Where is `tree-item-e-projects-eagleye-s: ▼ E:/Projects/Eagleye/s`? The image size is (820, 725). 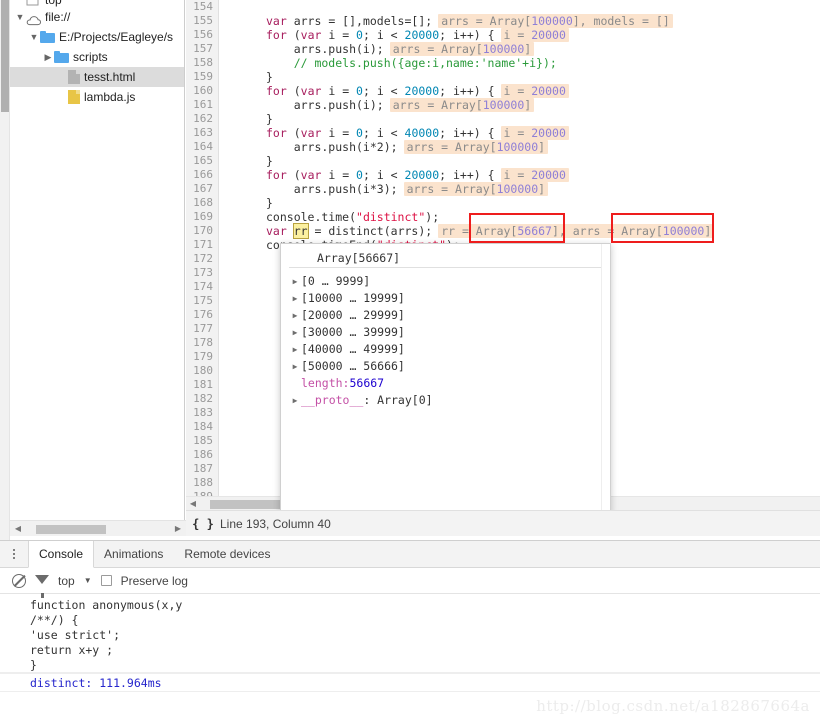
tree-item-e-projects-eagleye-s: ▼ E:/Projects/Eagleye/s is located at coordinates (97, 37).